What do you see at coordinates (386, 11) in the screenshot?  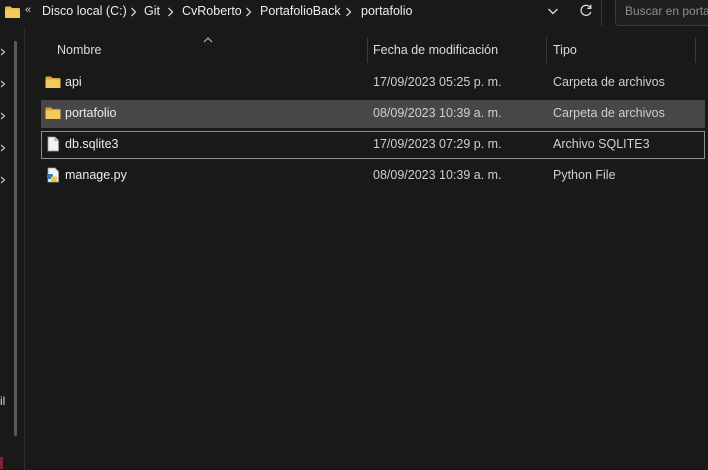 I see `breadcrumb-item: portafolio` at bounding box center [386, 11].